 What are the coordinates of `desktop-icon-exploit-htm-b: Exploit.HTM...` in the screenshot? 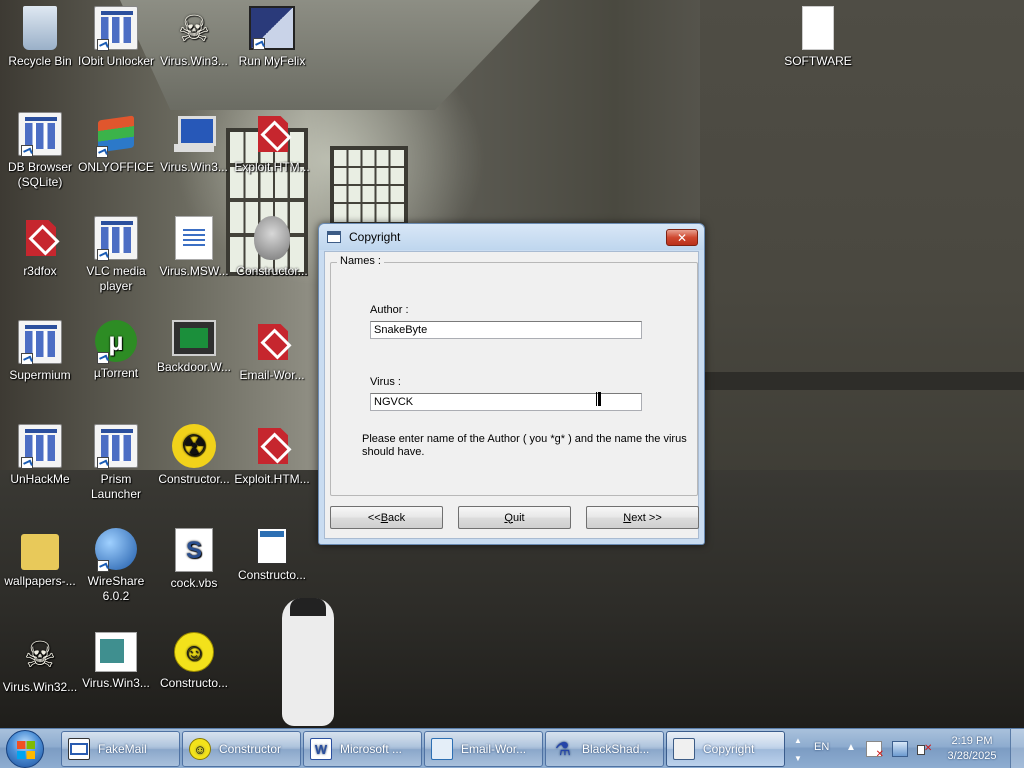 It's located at (272, 455).